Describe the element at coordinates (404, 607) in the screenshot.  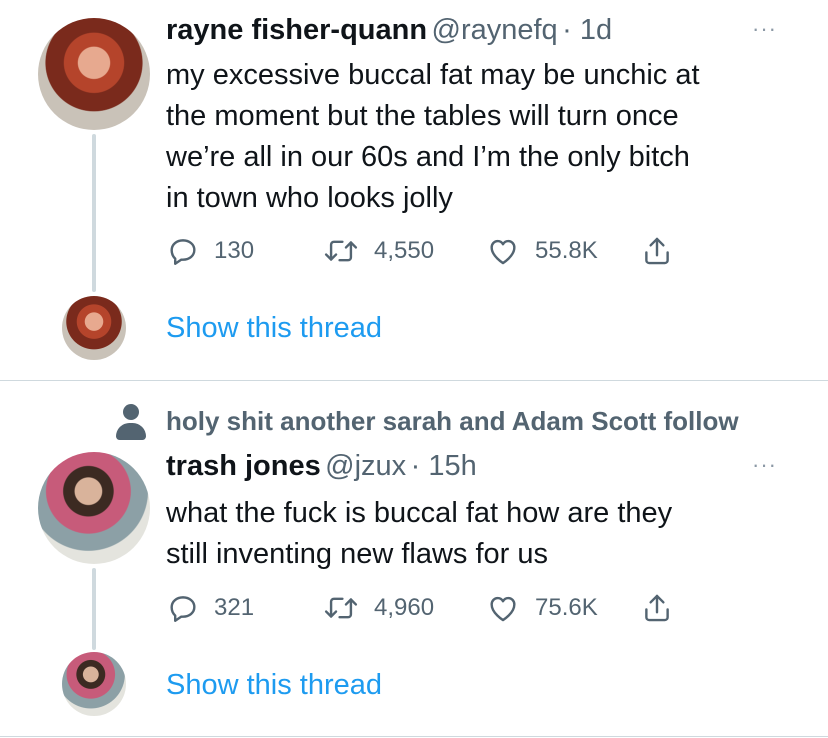
I see `retweet-count: 4,960` at that location.